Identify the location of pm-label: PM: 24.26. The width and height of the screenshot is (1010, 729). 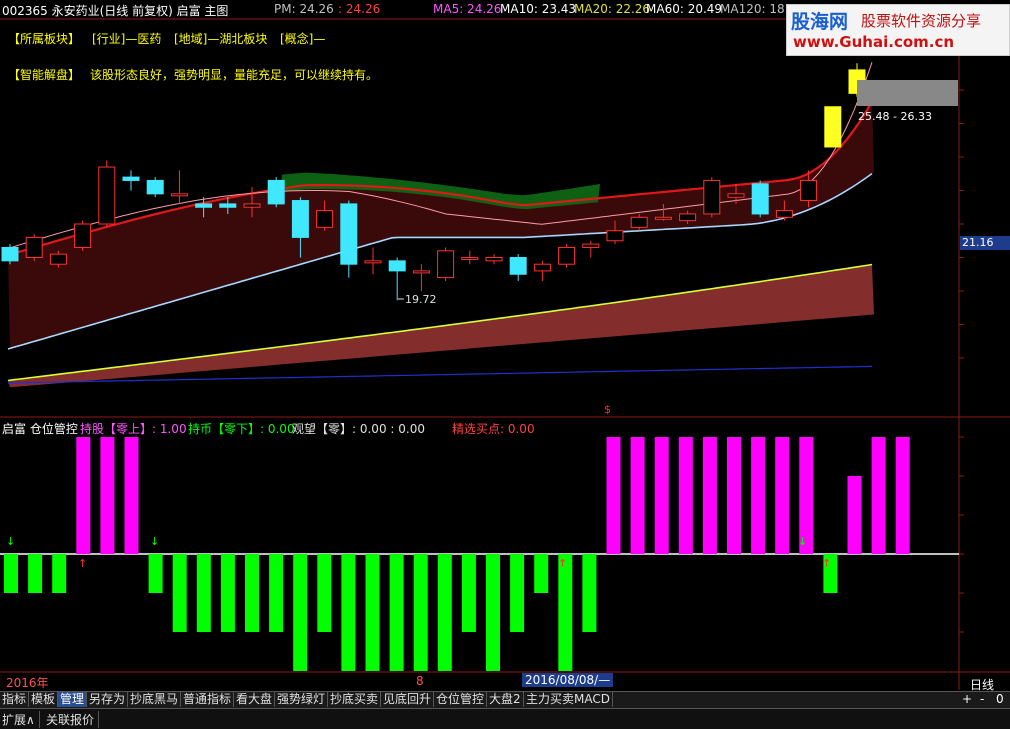
(304, 9).